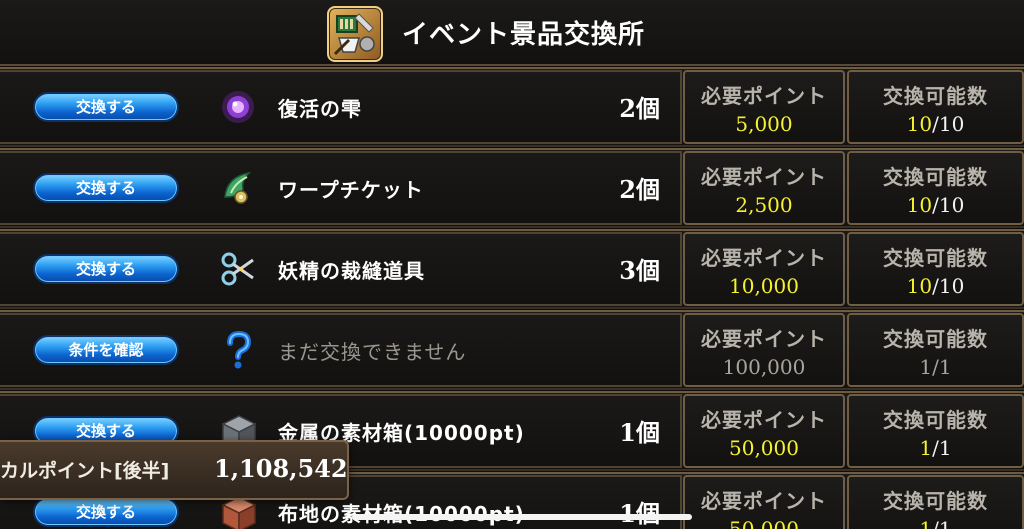 This screenshot has width=1024, height=529. Describe the element at coordinates (238, 350) in the screenshot. I see `question-mark-icon` at that location.